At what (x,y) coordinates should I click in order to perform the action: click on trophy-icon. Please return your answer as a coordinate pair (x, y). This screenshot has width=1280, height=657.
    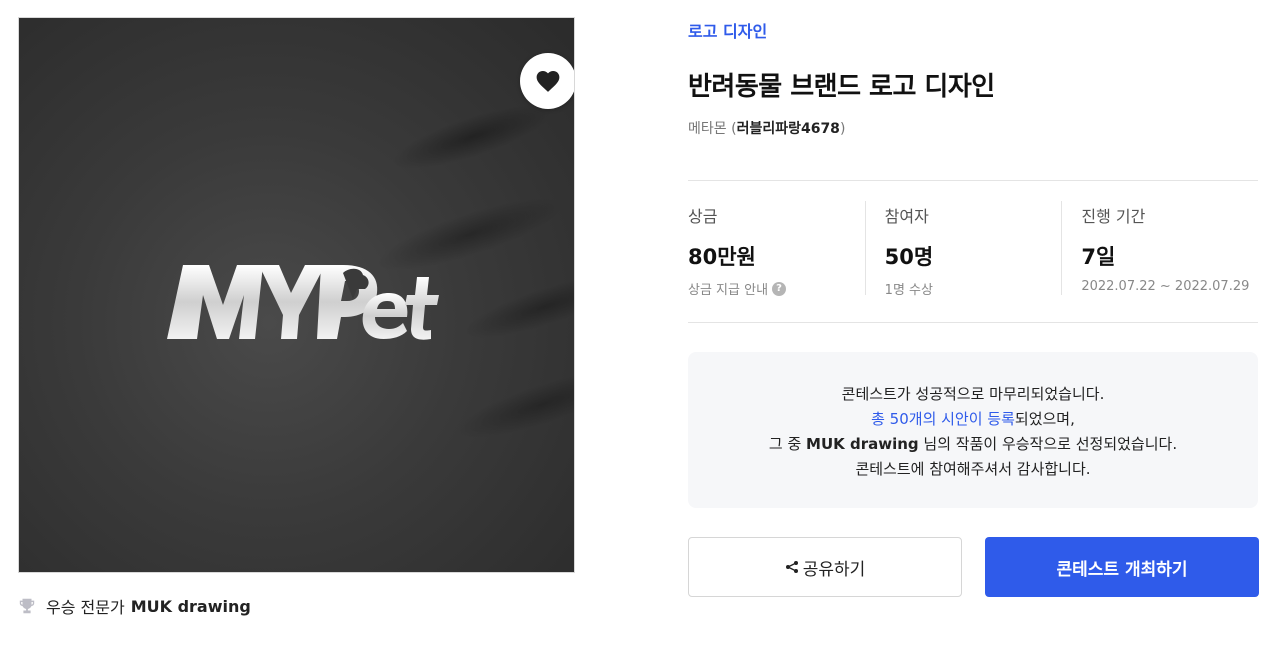
    Looking at the image, I should click on (27, 606).